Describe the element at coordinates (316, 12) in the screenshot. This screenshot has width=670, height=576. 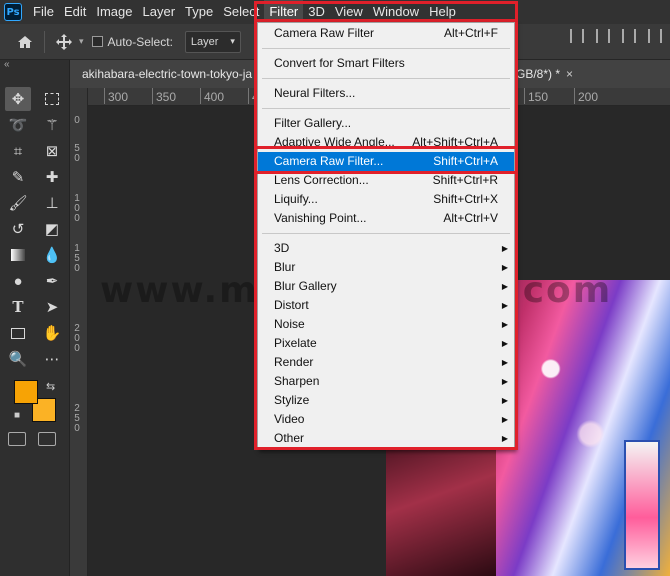
I see `menu-3d: 3D` at that location.